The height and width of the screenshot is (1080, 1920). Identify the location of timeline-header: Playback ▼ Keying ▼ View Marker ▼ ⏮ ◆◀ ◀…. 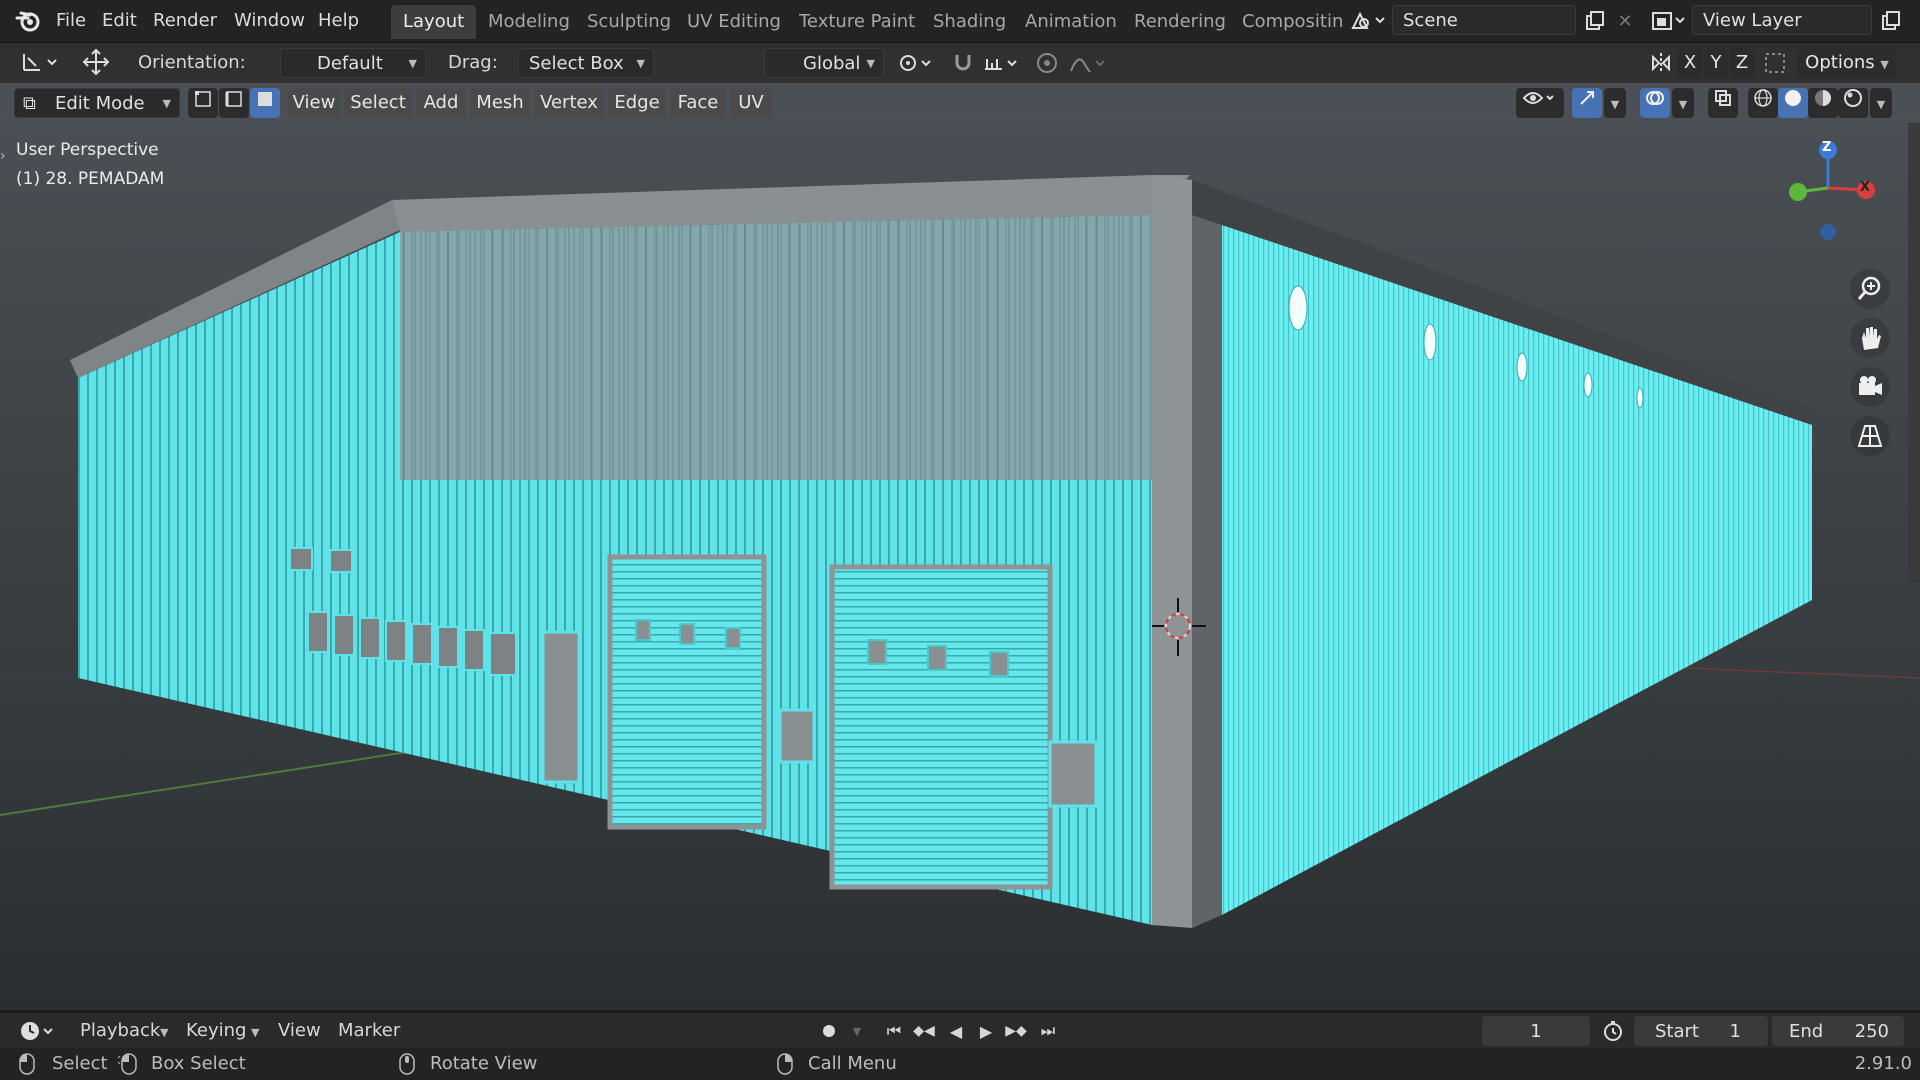
(960, 1030).